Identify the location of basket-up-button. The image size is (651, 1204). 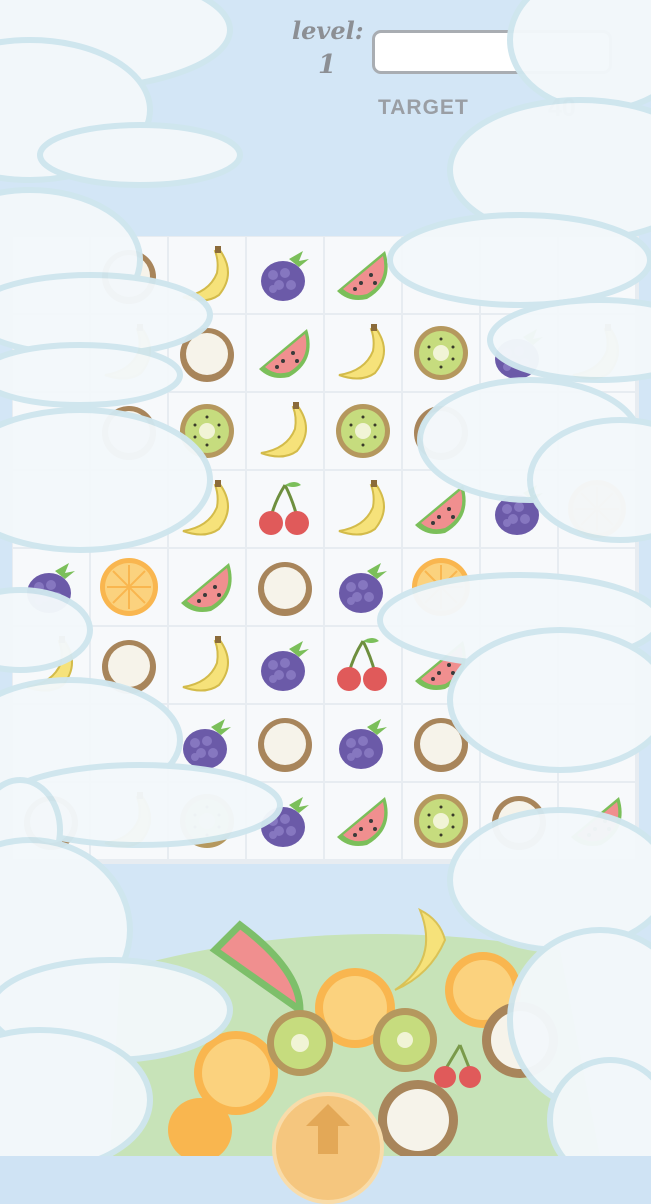
(328, 1148).